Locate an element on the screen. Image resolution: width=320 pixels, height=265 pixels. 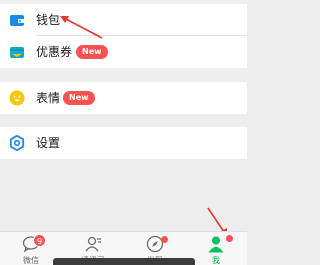
unread-count-badge: 9 is located at coordinates (39, 240).